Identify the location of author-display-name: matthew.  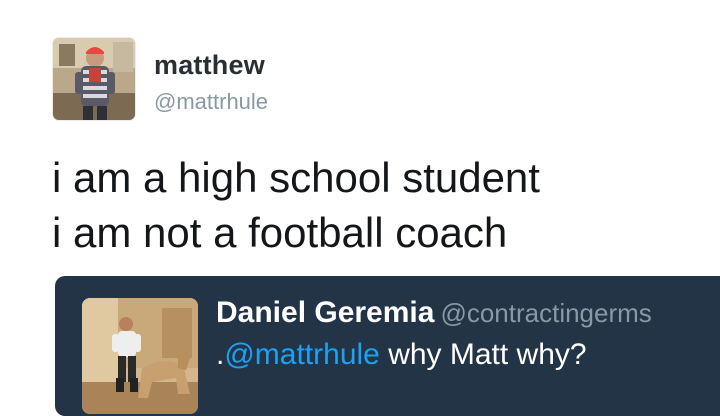
(209, 65).